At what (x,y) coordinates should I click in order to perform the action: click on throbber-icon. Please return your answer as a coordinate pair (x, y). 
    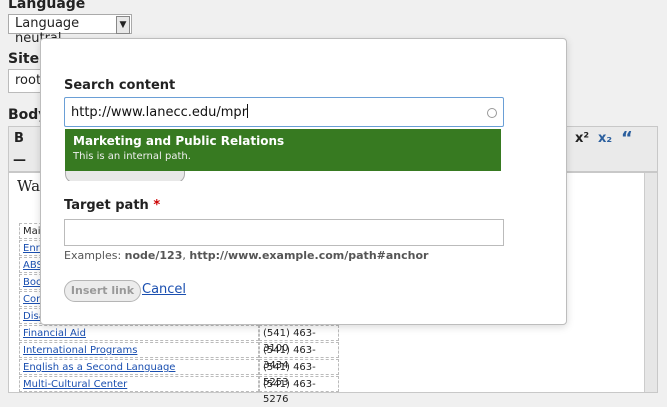
    Looking at the image, I should click on (492, 113).